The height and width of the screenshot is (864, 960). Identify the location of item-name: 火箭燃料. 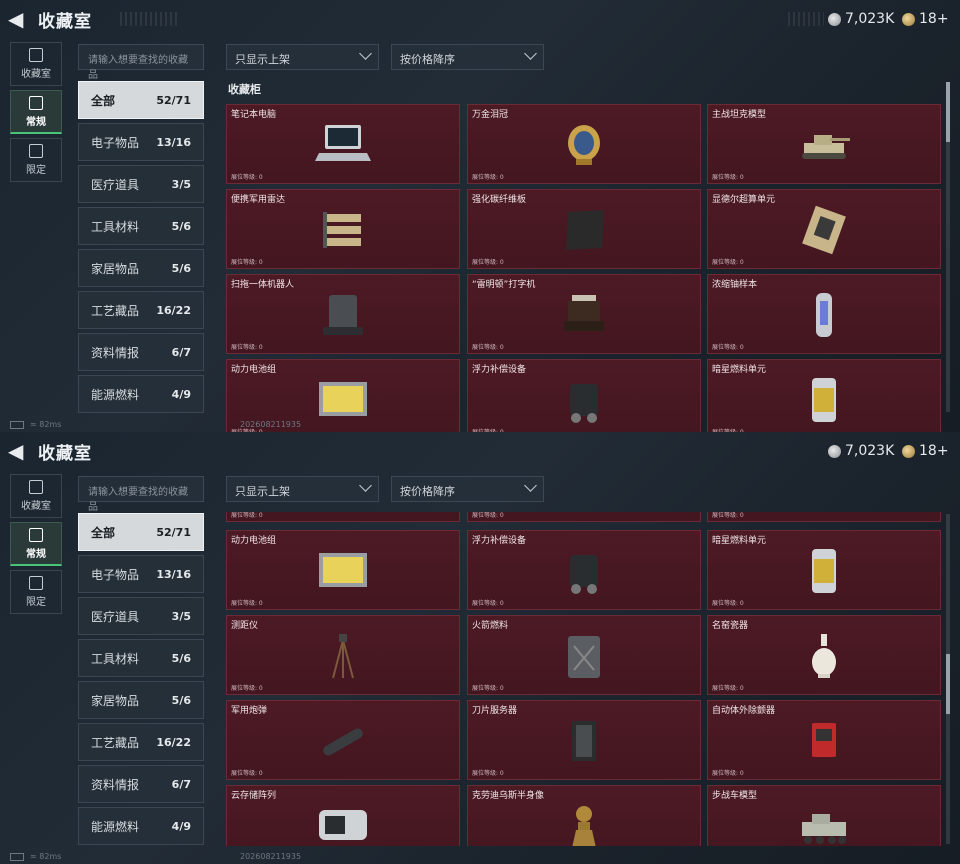
(490, 626).